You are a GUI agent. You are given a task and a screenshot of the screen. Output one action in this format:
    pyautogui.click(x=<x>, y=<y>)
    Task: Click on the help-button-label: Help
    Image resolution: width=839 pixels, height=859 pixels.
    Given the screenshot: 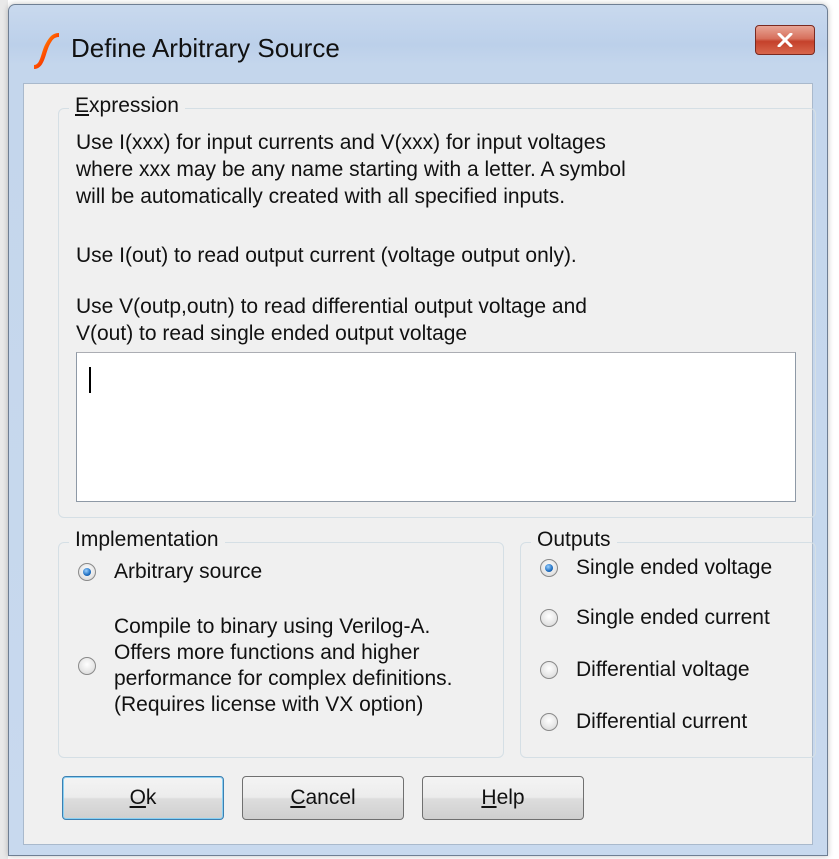 What is the action you would take?
    pyautogui.click(x=503, y=797)
    